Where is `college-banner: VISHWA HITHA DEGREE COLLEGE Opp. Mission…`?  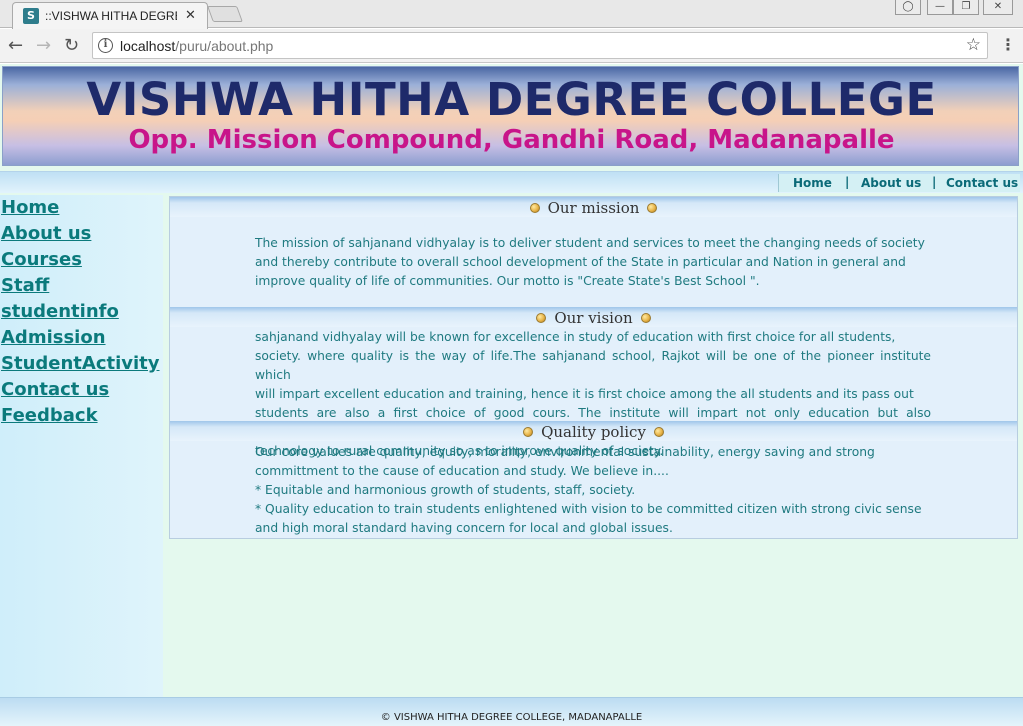
college-banner: VISHWA HITHA DEGREE COLLEGE Opp. Mission… is located at coordinates (510, 116).